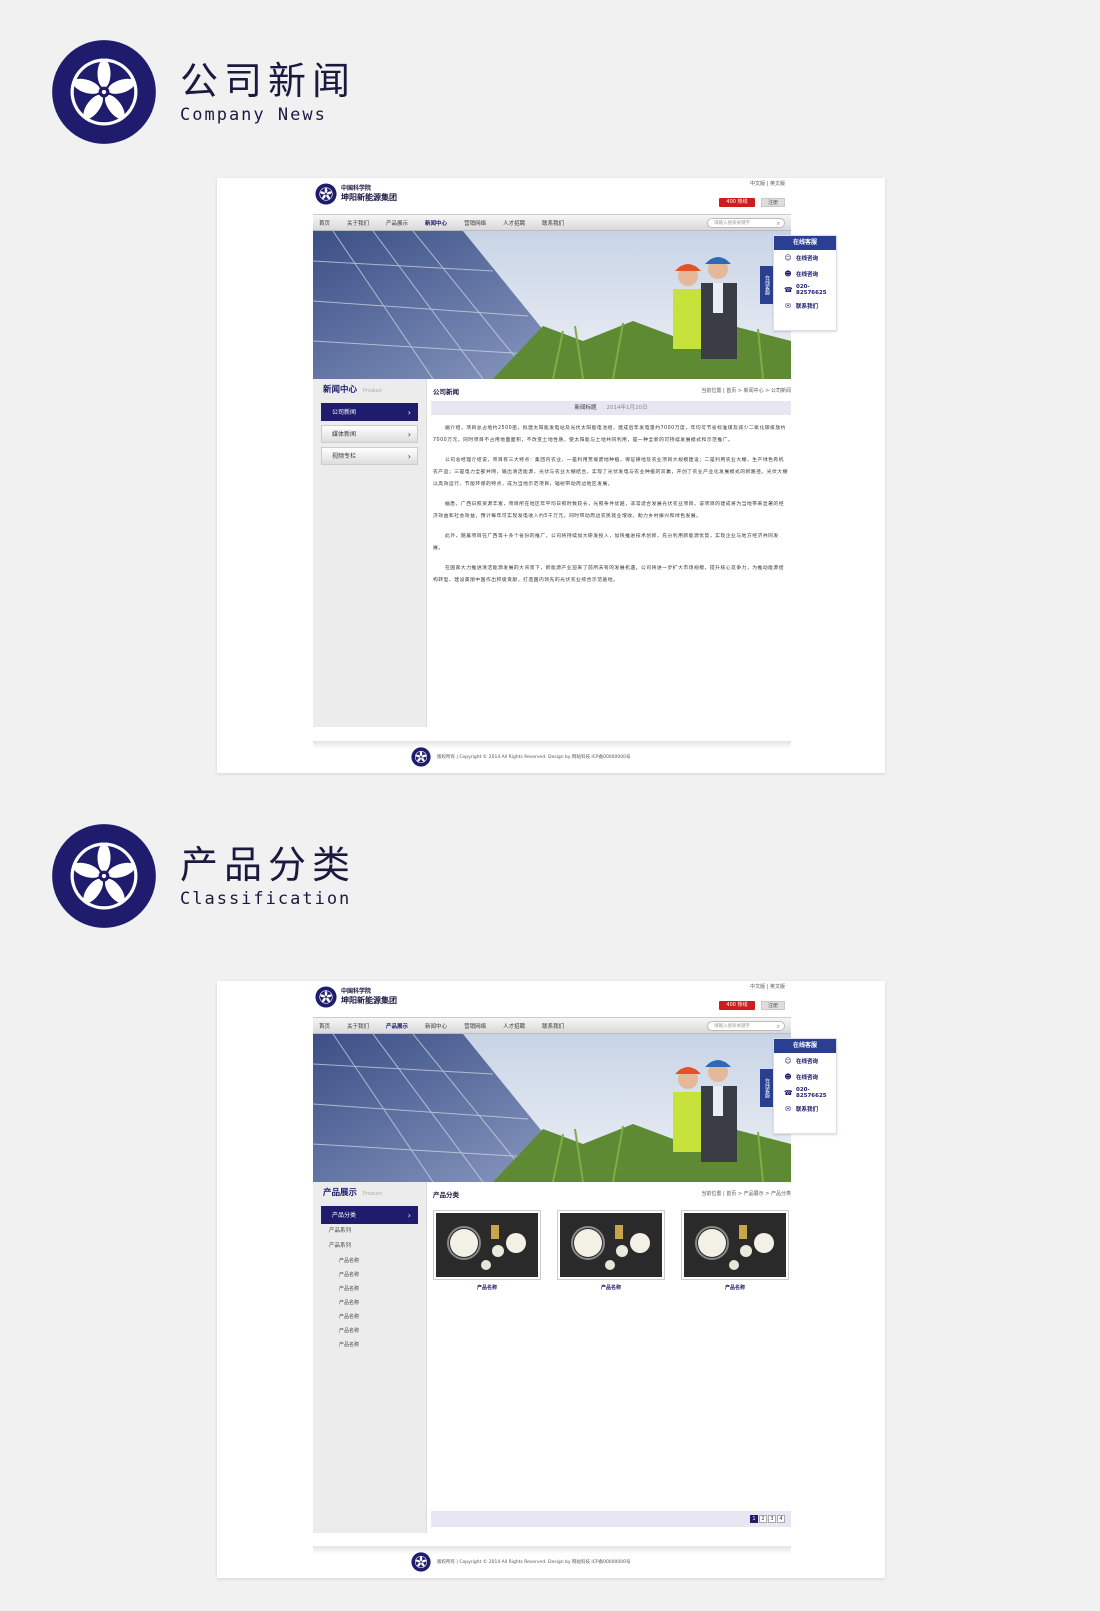  I want to click on breadcrumb-path: 当前位置 | 首页 > 新闻中心 > 公司新闻, so click(746, 390).